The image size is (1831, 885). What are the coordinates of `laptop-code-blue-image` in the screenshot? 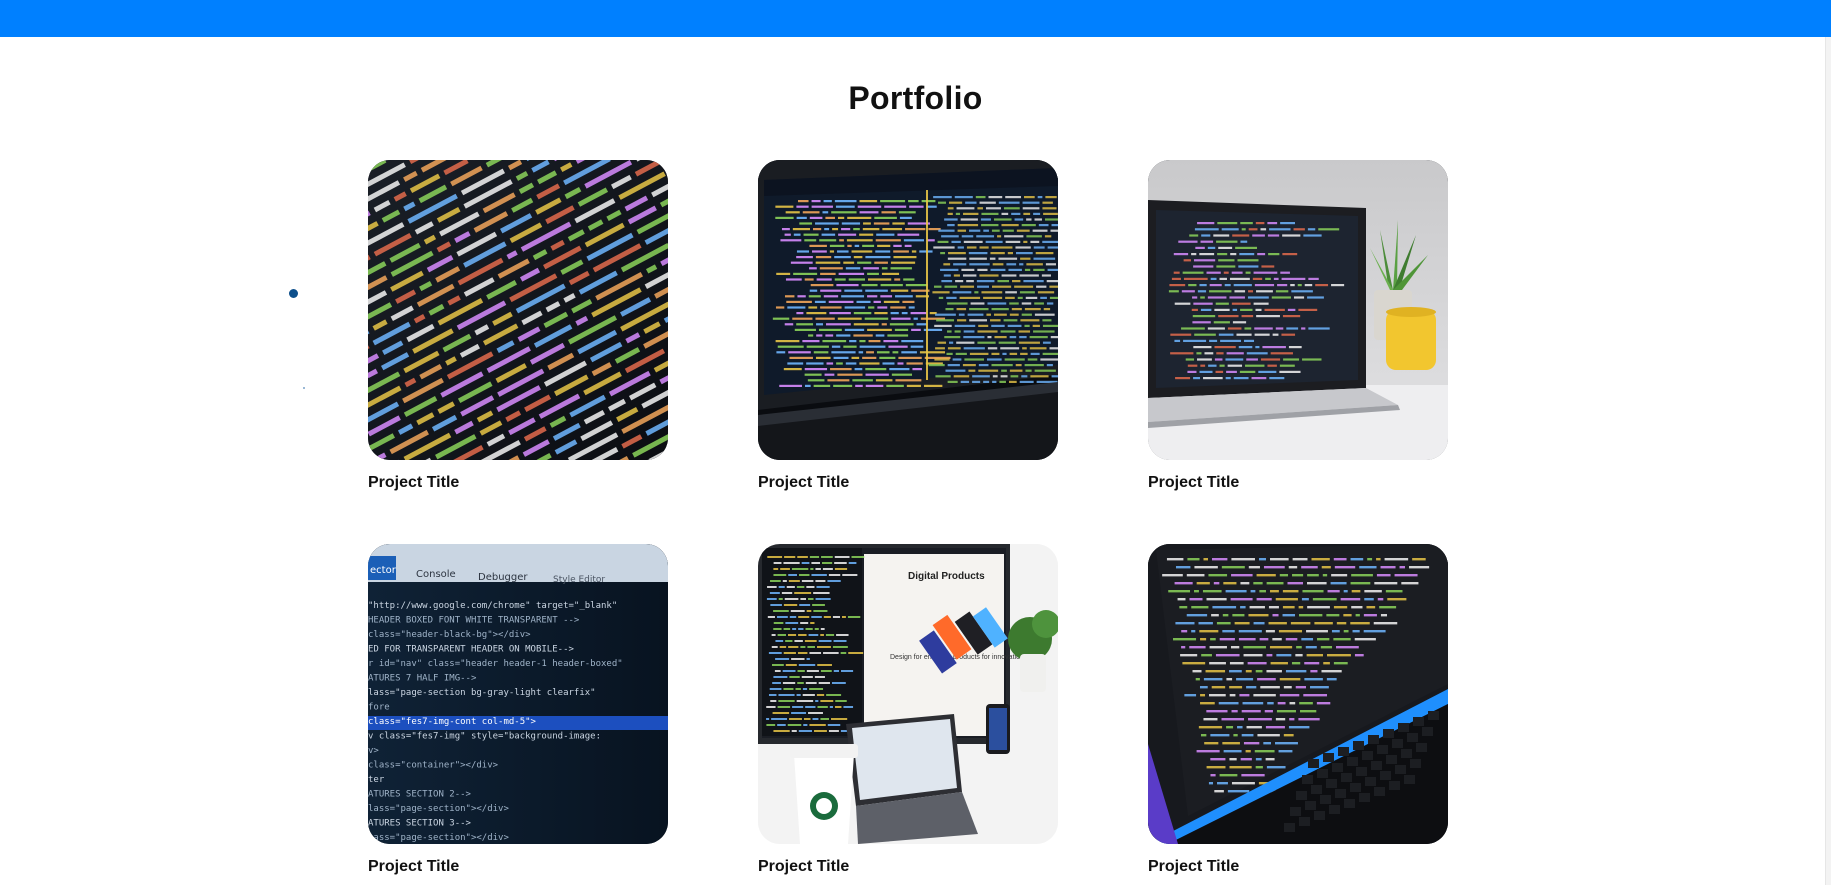 It's located at (1298, 694).